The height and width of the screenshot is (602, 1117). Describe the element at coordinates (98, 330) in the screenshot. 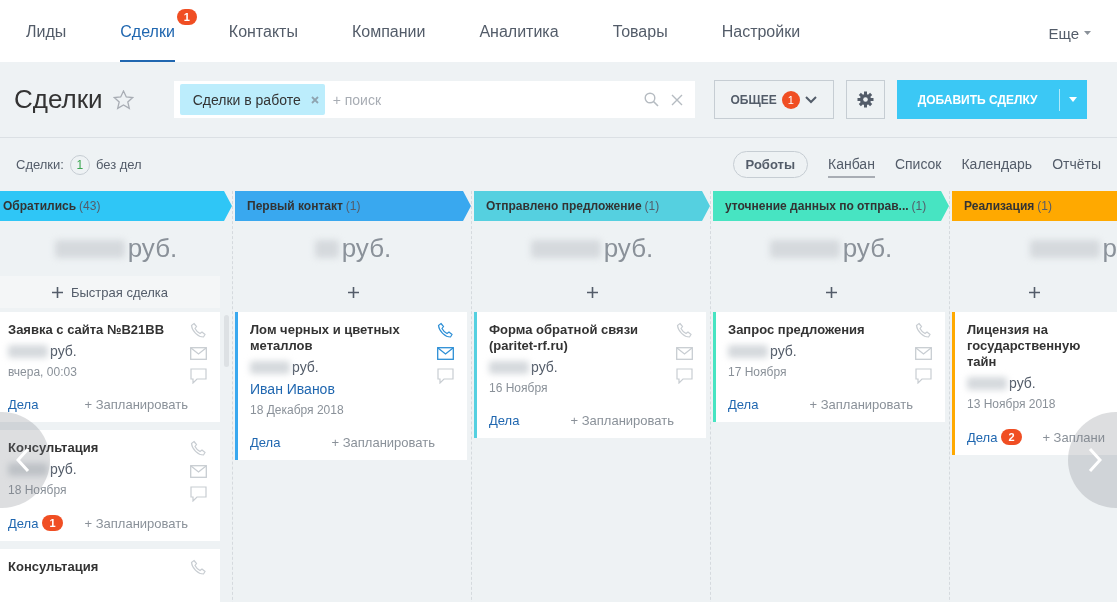

I see `deal-title: Заявка с сайта №B21BB` at that location.